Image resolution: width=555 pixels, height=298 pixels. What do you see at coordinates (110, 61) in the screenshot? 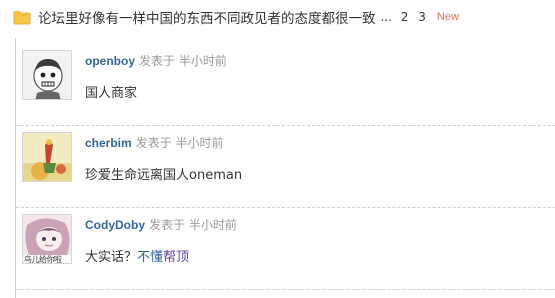
I see `author-link: openboy` at bounding box center [110, 61].